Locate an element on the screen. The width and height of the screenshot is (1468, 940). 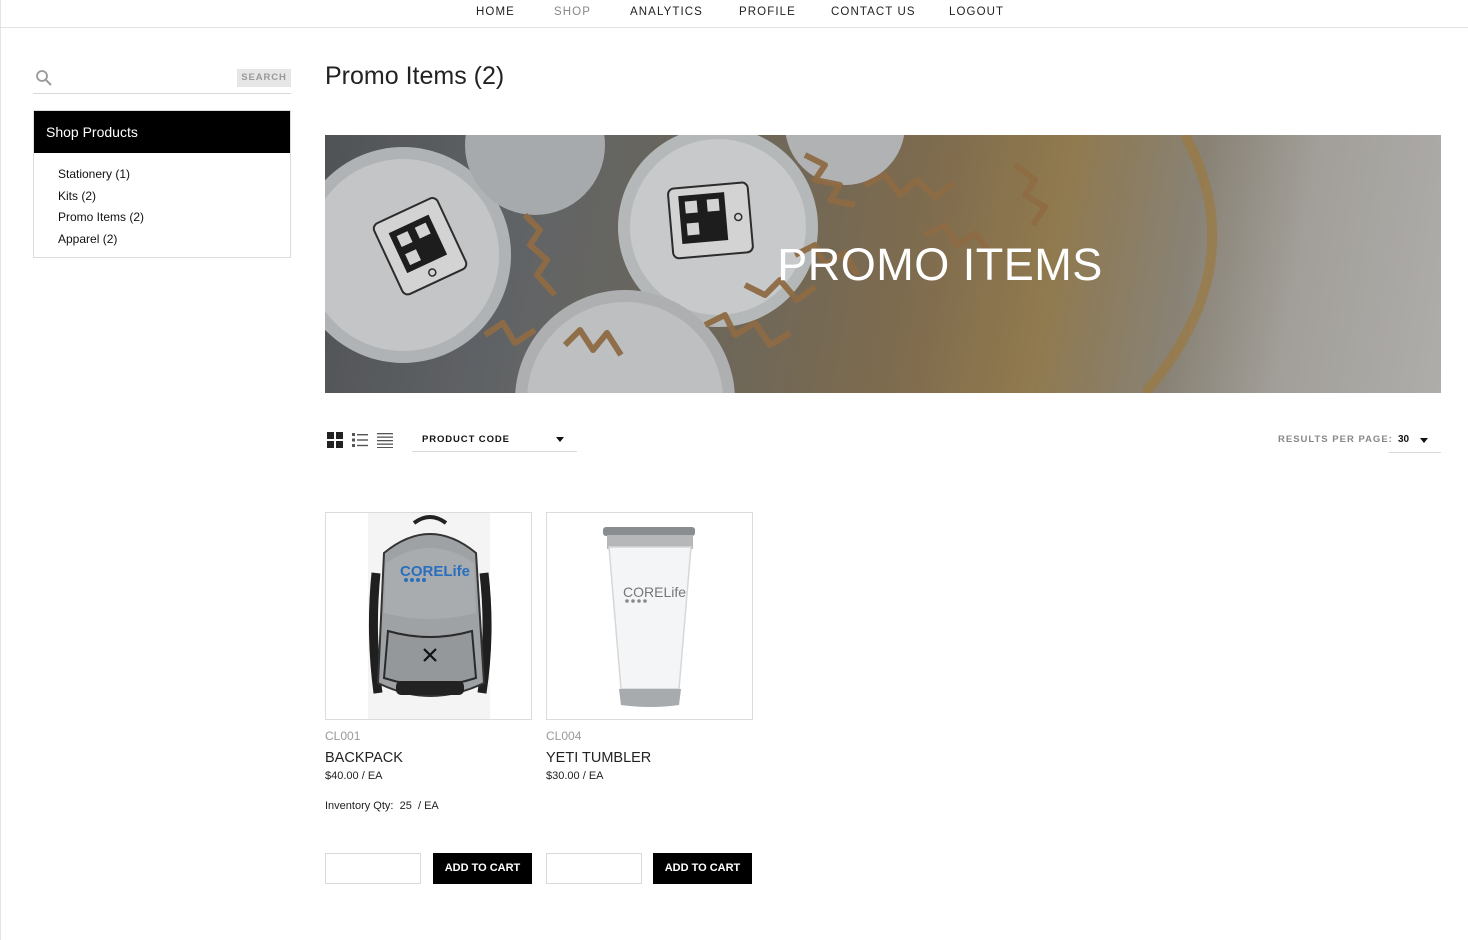
search-icon is located at coordinates (44, 78).